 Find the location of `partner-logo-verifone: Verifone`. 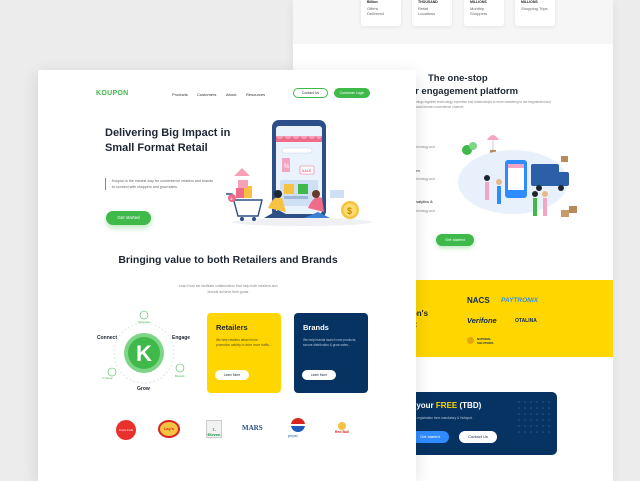

partner-logo-verifone: Verifone is located at coordinates (482, 320).